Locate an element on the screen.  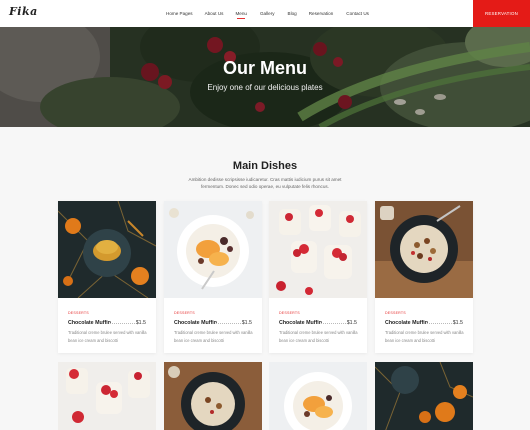
nav-item-gallery: Gallery is located at coordinates (267, 13).